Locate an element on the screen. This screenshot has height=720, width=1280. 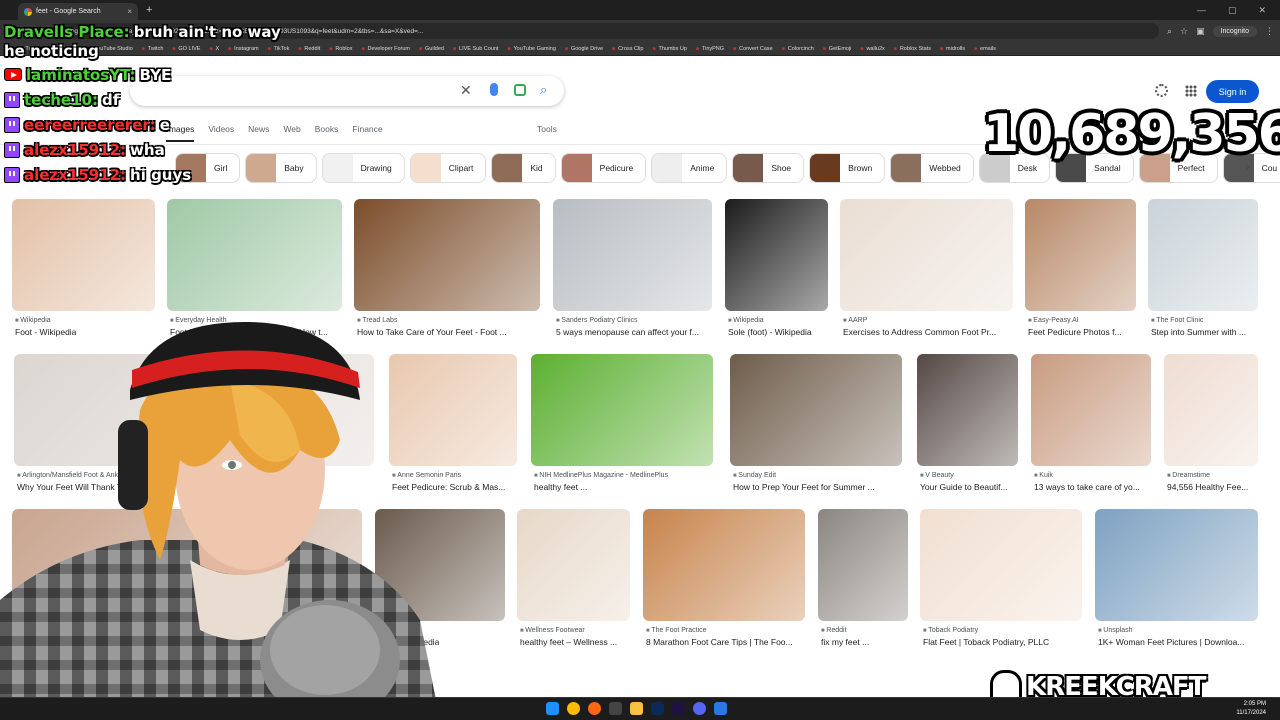
bookmark-item: Guilded is located at coordinates (431, 49).